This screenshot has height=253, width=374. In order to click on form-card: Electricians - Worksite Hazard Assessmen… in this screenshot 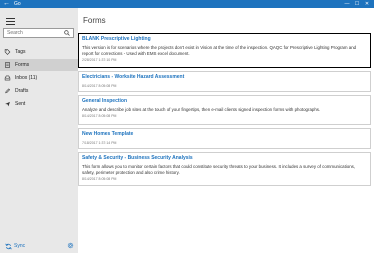, I will do `click(224, 81)`.